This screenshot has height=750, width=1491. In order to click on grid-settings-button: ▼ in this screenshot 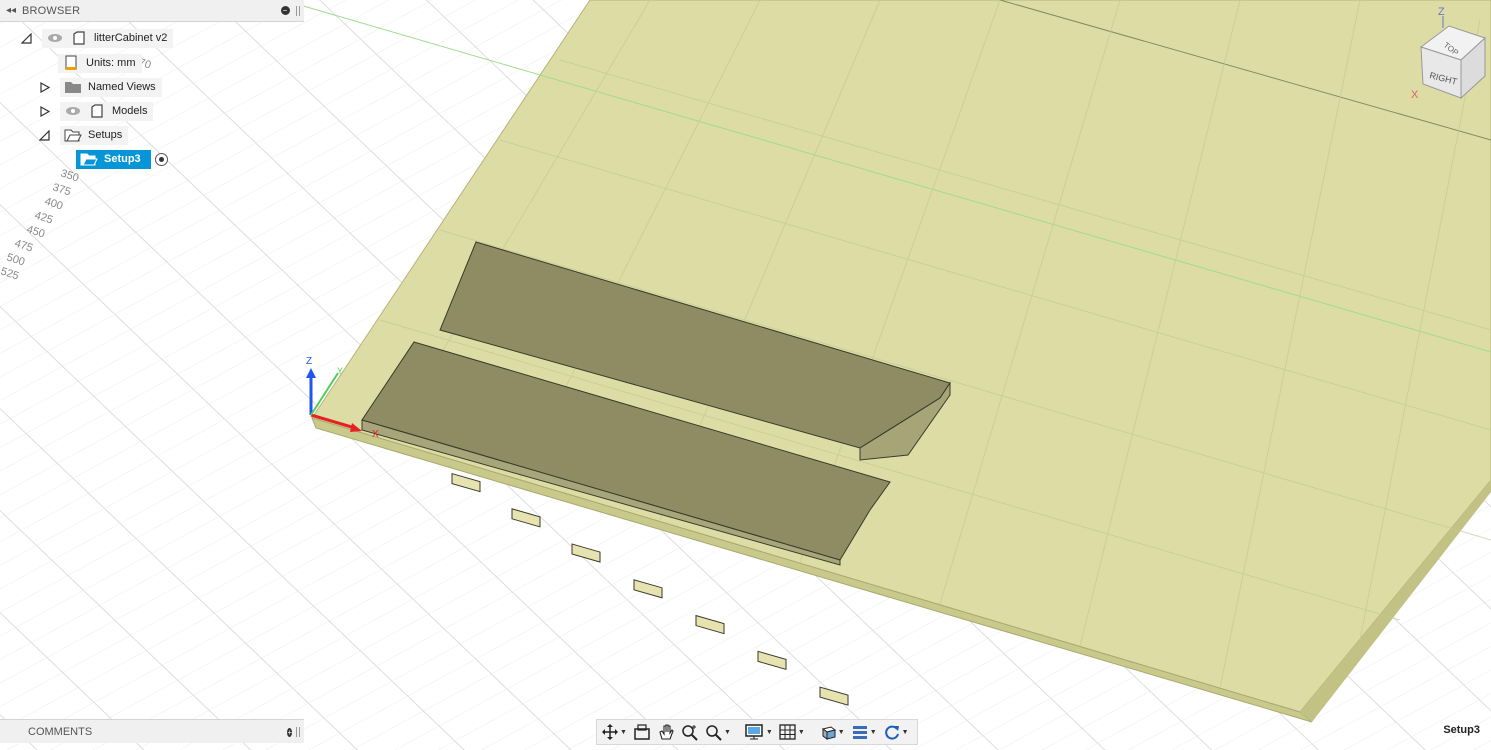, I will do `click(792, 732)`.